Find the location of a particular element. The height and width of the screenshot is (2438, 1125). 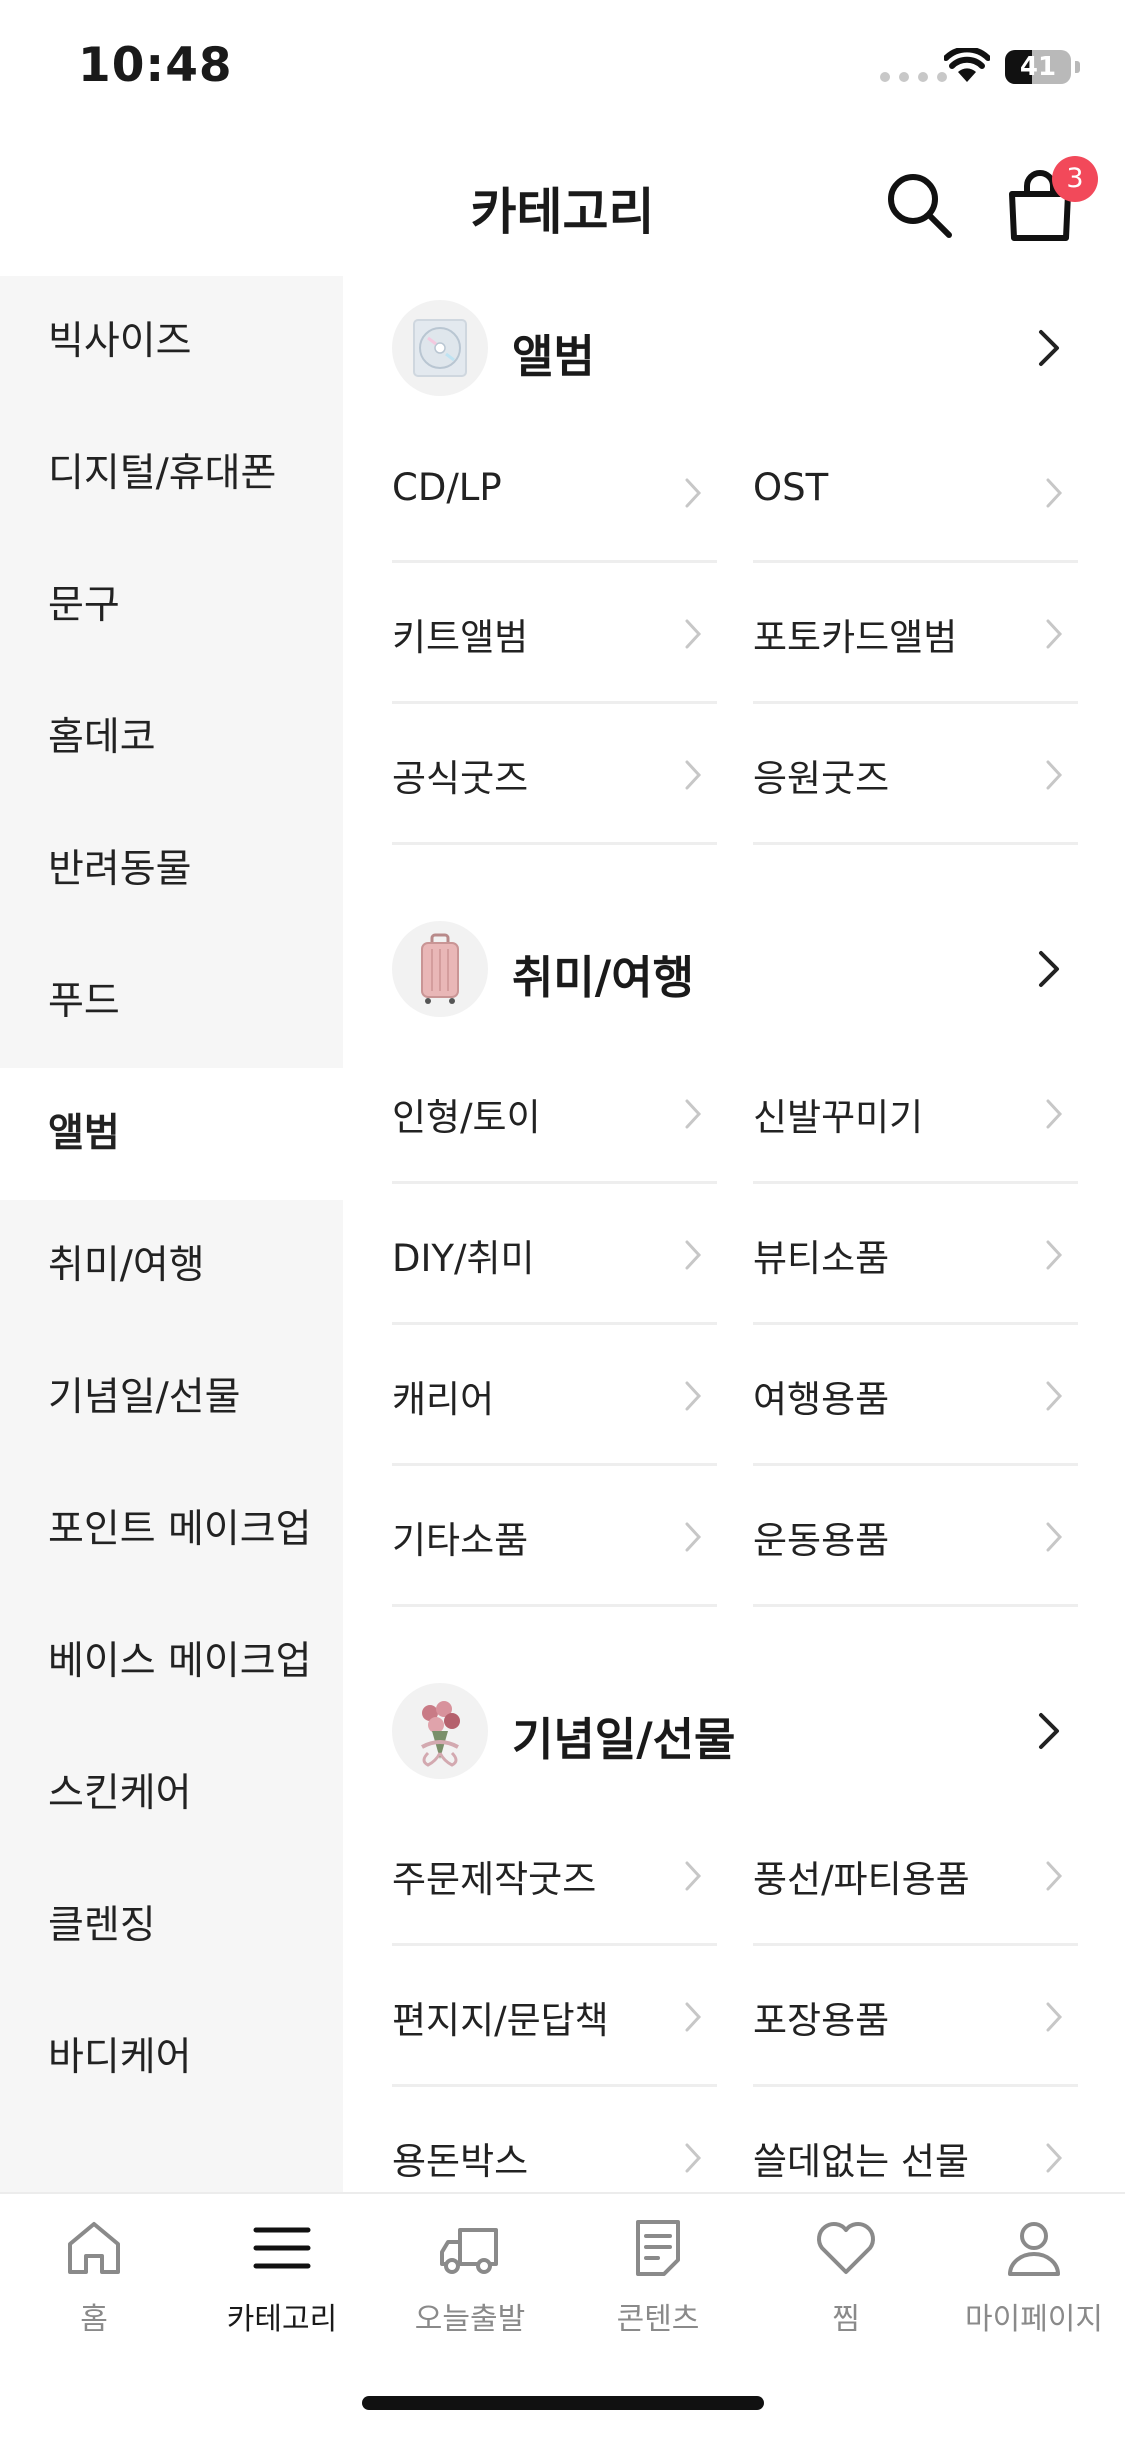

subcategory-item: 포토카드앨범 is located at coordinates (915, 633).